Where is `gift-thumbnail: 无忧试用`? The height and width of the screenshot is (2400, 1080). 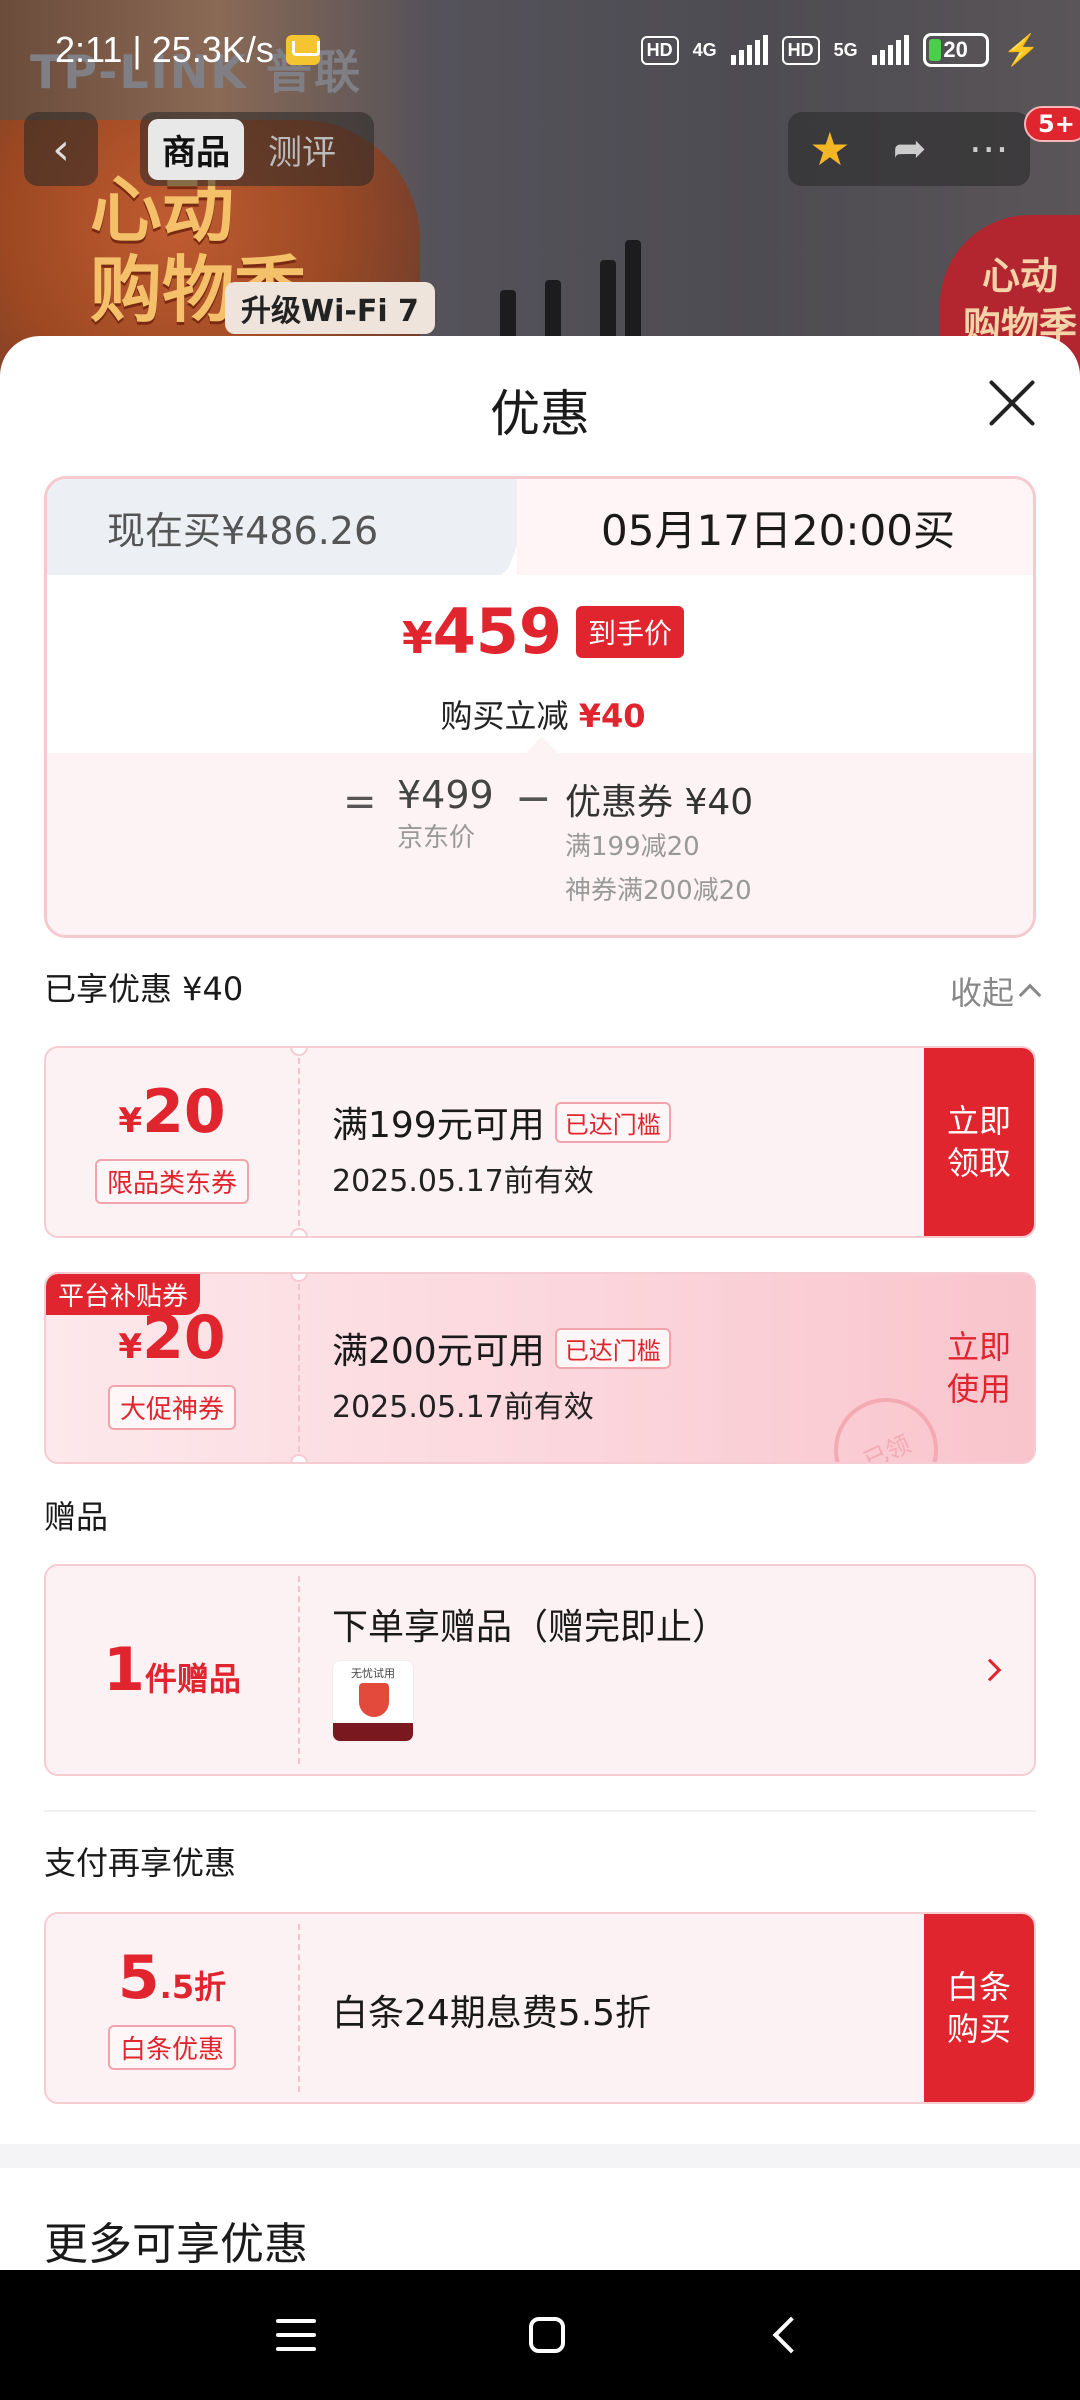
gift-thumbnail: 无忧试用 is located at coordinates (373, 1701).